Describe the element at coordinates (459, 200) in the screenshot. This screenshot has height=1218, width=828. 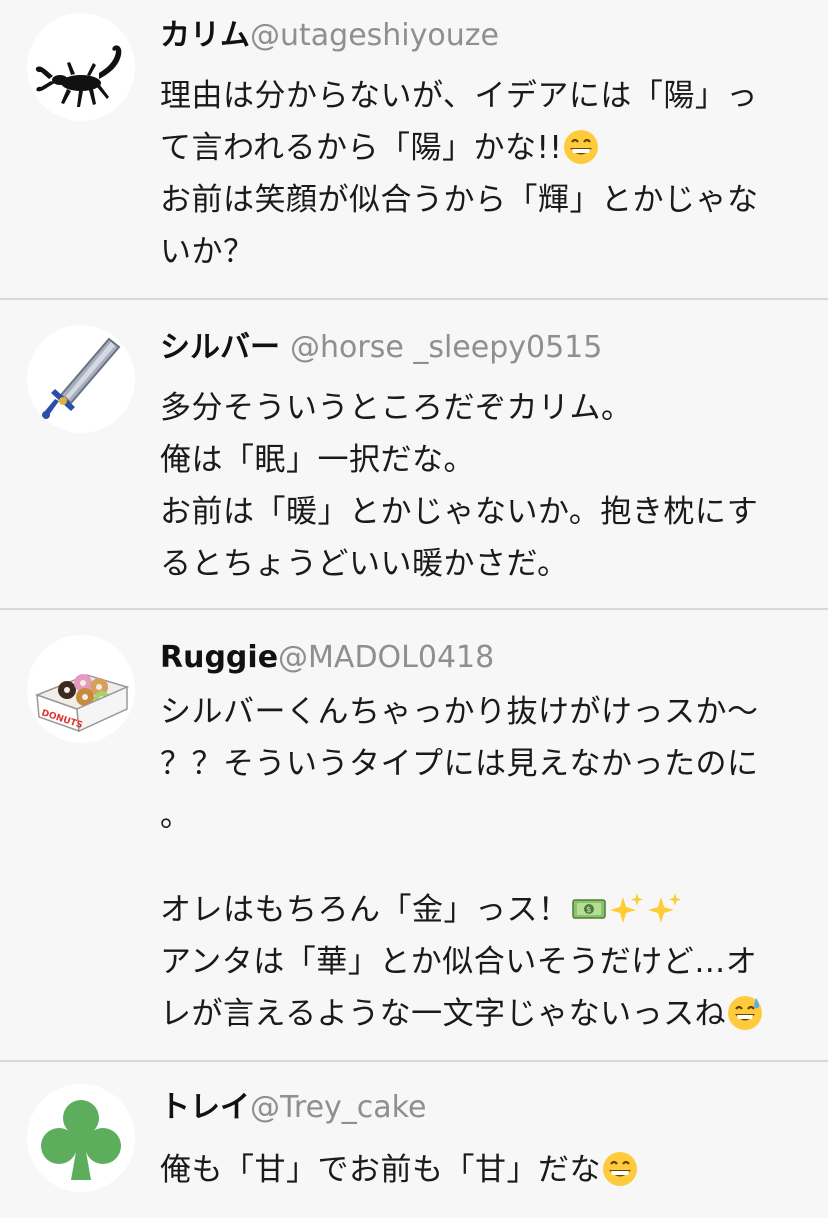
I see `text-line: お前は笑顔が似合うから「輝」とかじゃな` at that location.